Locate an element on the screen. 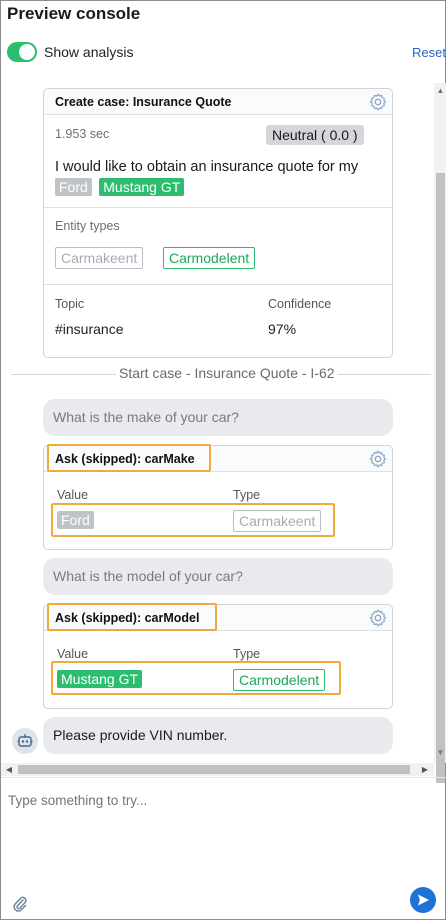 Image resolution: width=446 pixels, height=920 pixels. entity-type-make: Carmakeent is located at coordinates (99, 258).